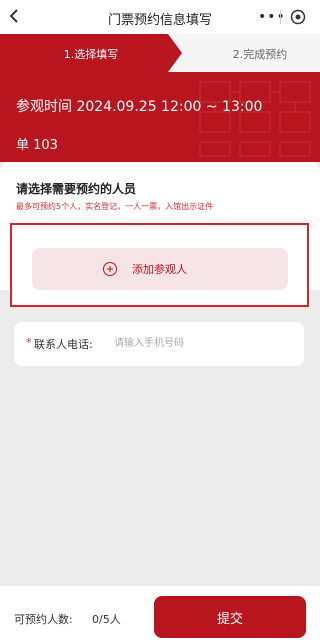 The width and height of the screenshot is (320, 644). What do you see at coordinates (204, 343) in the screenshot?
I see `contact-phone-input` at bounding box center [204, 343].